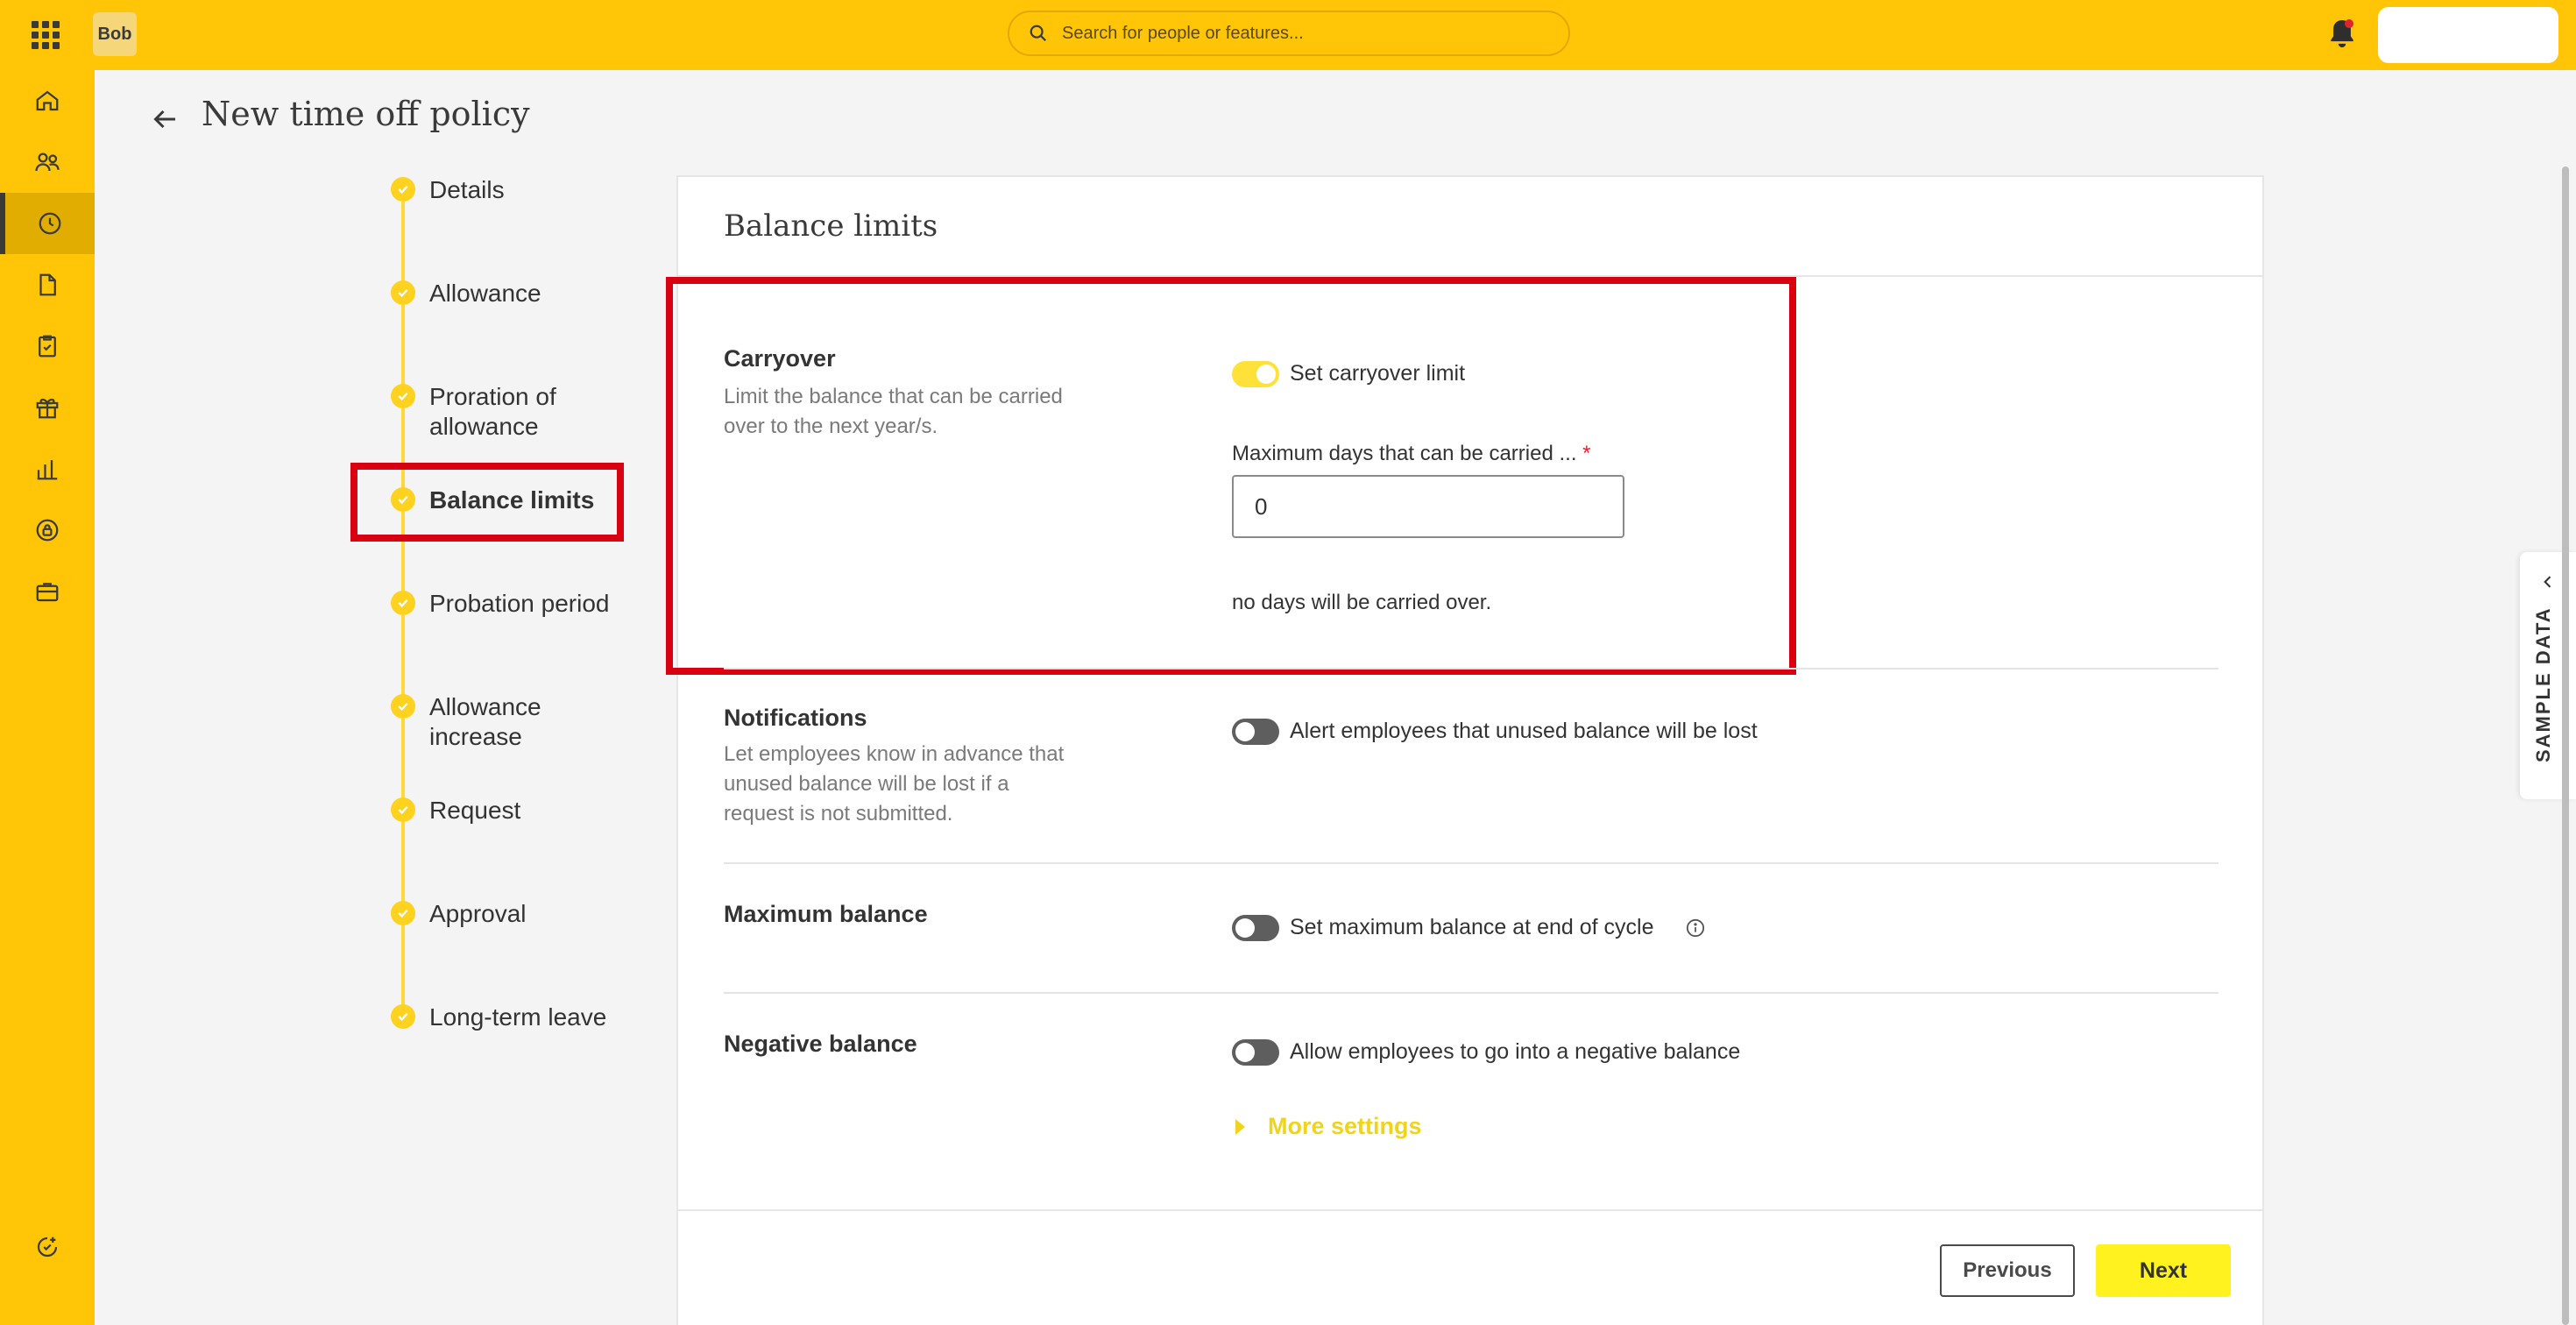 The image size is (2576, 1325). Describe the element at coordinates (366, 114) in the screenshot. I see `page-title: New time off policy` at that location.